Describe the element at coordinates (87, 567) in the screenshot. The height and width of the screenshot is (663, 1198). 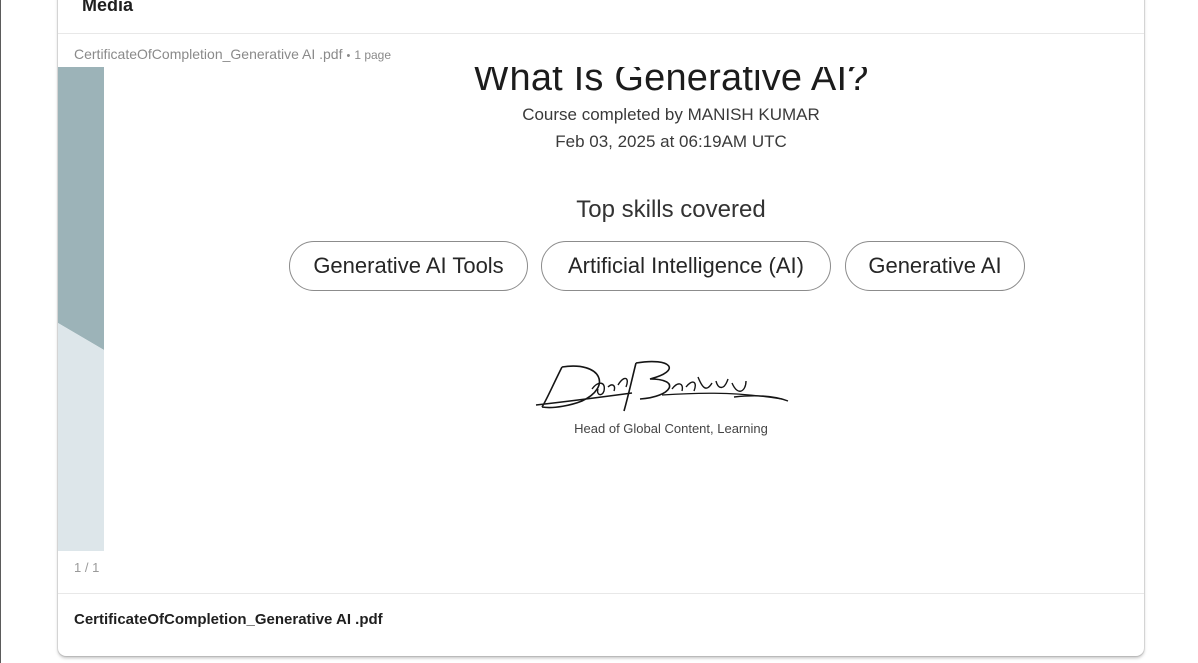
I see `page-indicator: 1 / 1` at that location.